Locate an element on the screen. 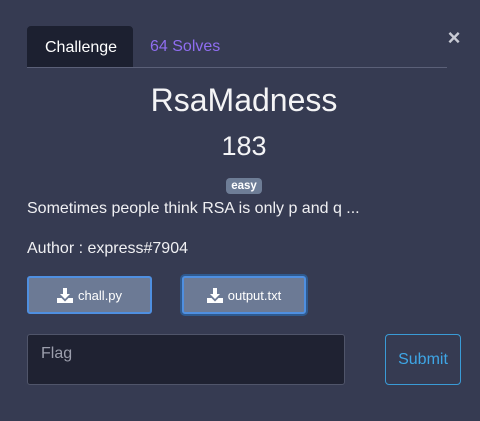 This screenshot has height=421, width=480. challenge-points: 183 is located at coordinates (244, 146).